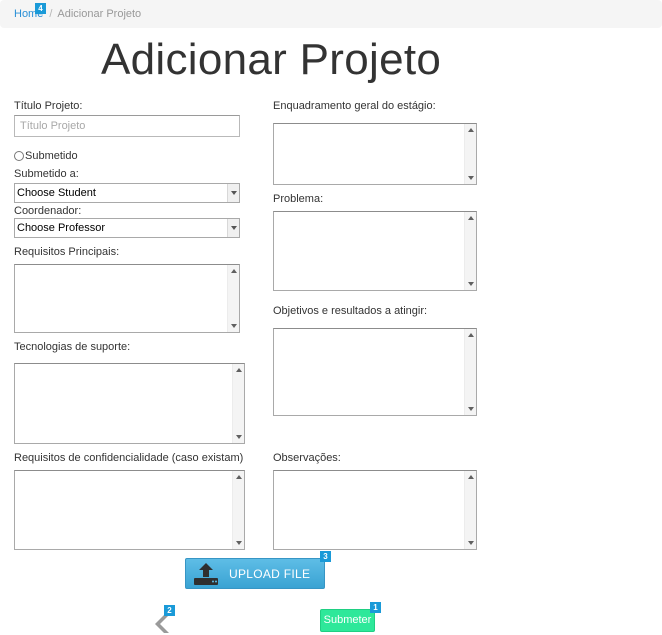 This screenshot has height=635, width=662. Describe the element at coordinates (169, 610) in the screenshot. I see `back-badge: 2` at that location.